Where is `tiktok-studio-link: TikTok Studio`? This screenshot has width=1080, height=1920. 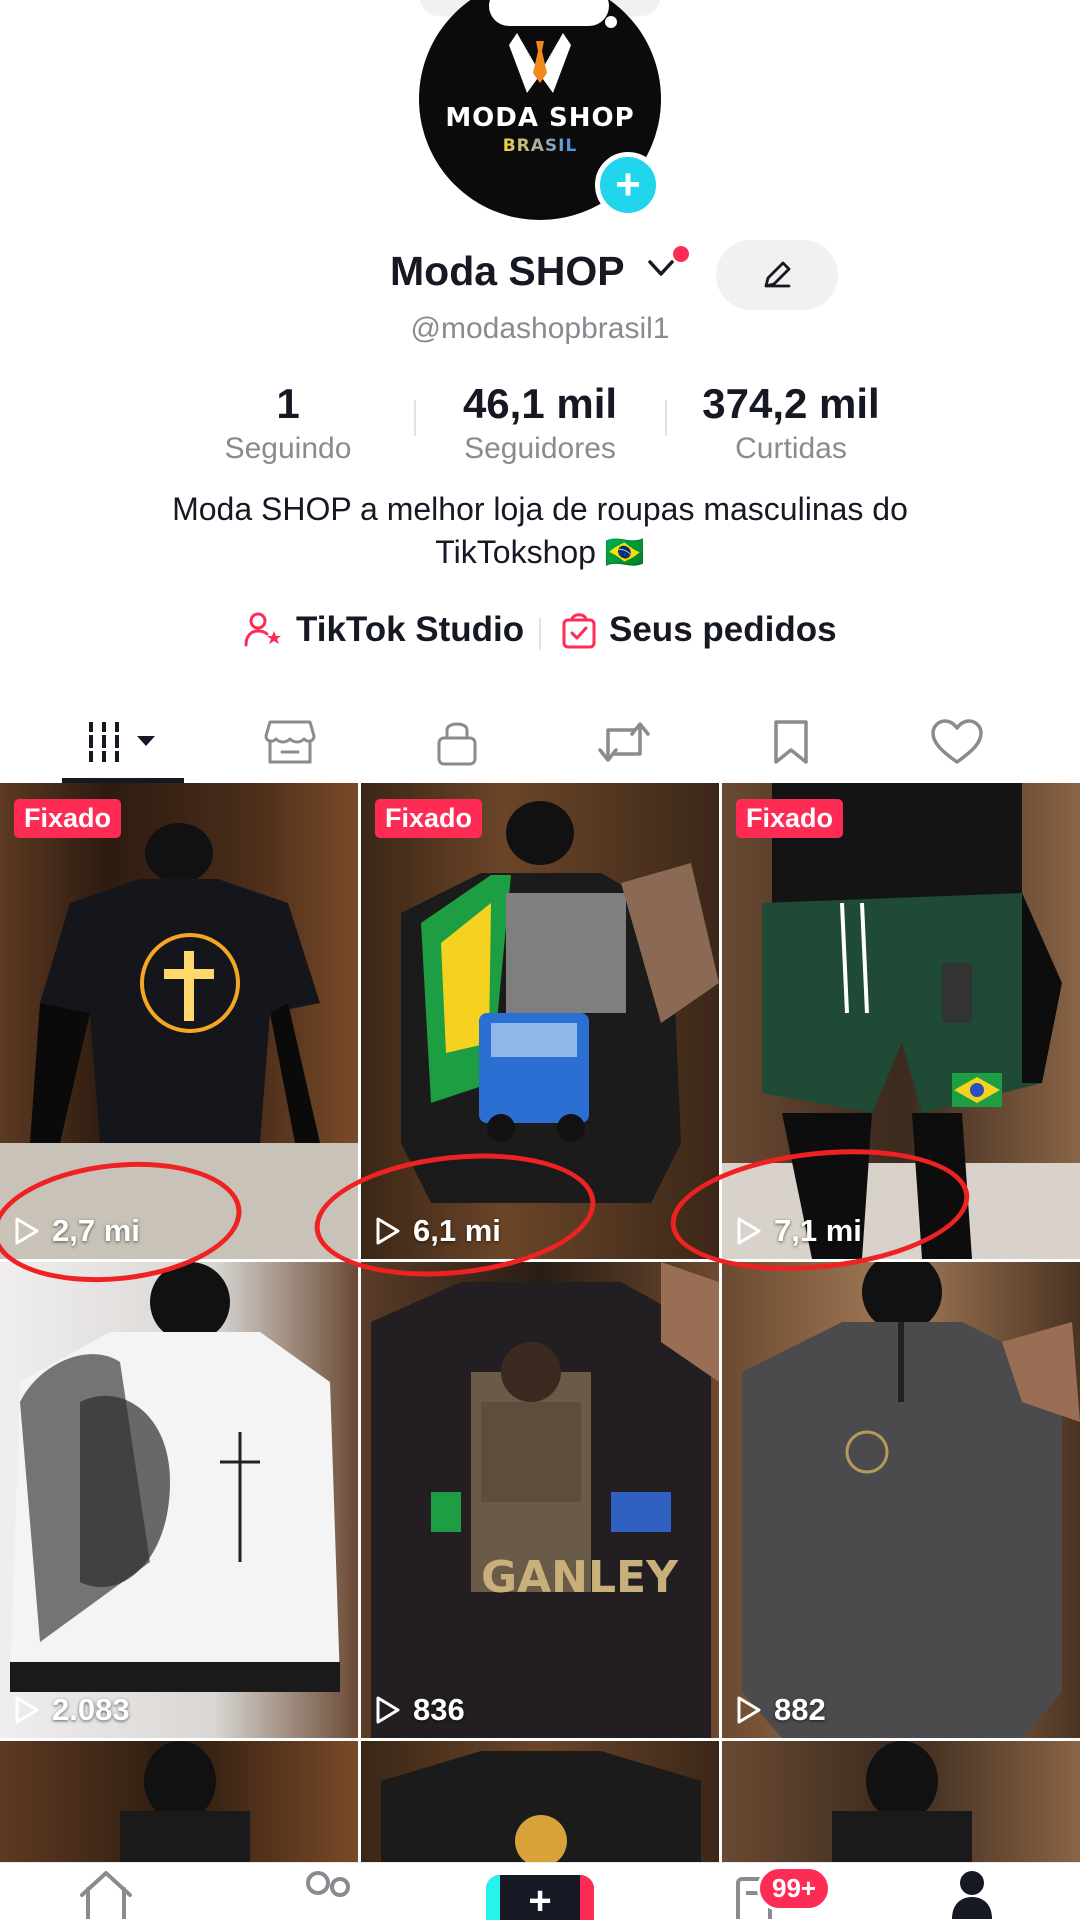 tiktok-studio-link: TikTok Studio is located at coordinates (384, 630).